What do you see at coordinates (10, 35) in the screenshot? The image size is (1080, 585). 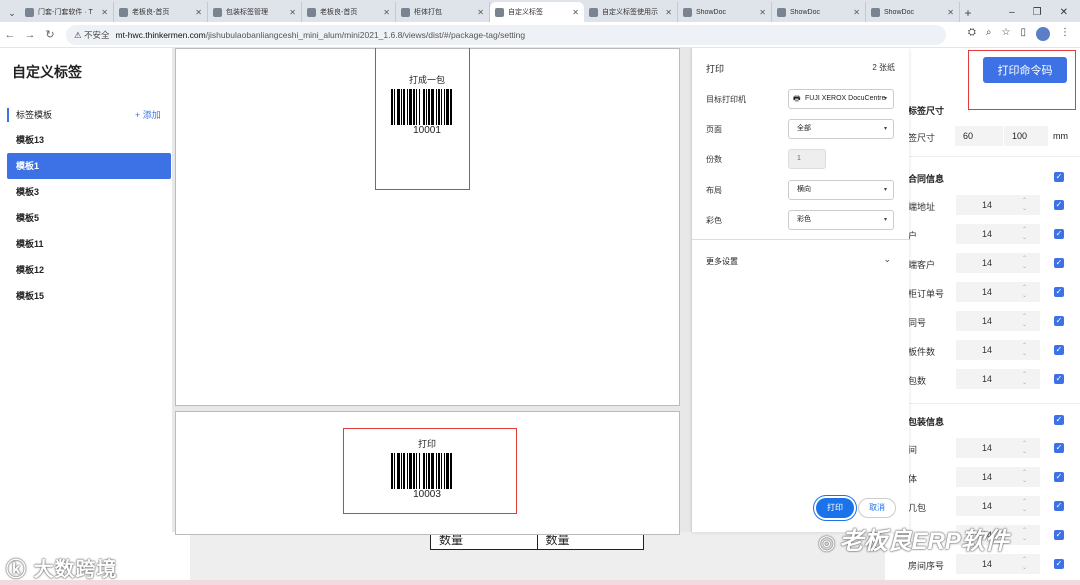 I see `back-icon: ←` at bounding box center [10, 35].